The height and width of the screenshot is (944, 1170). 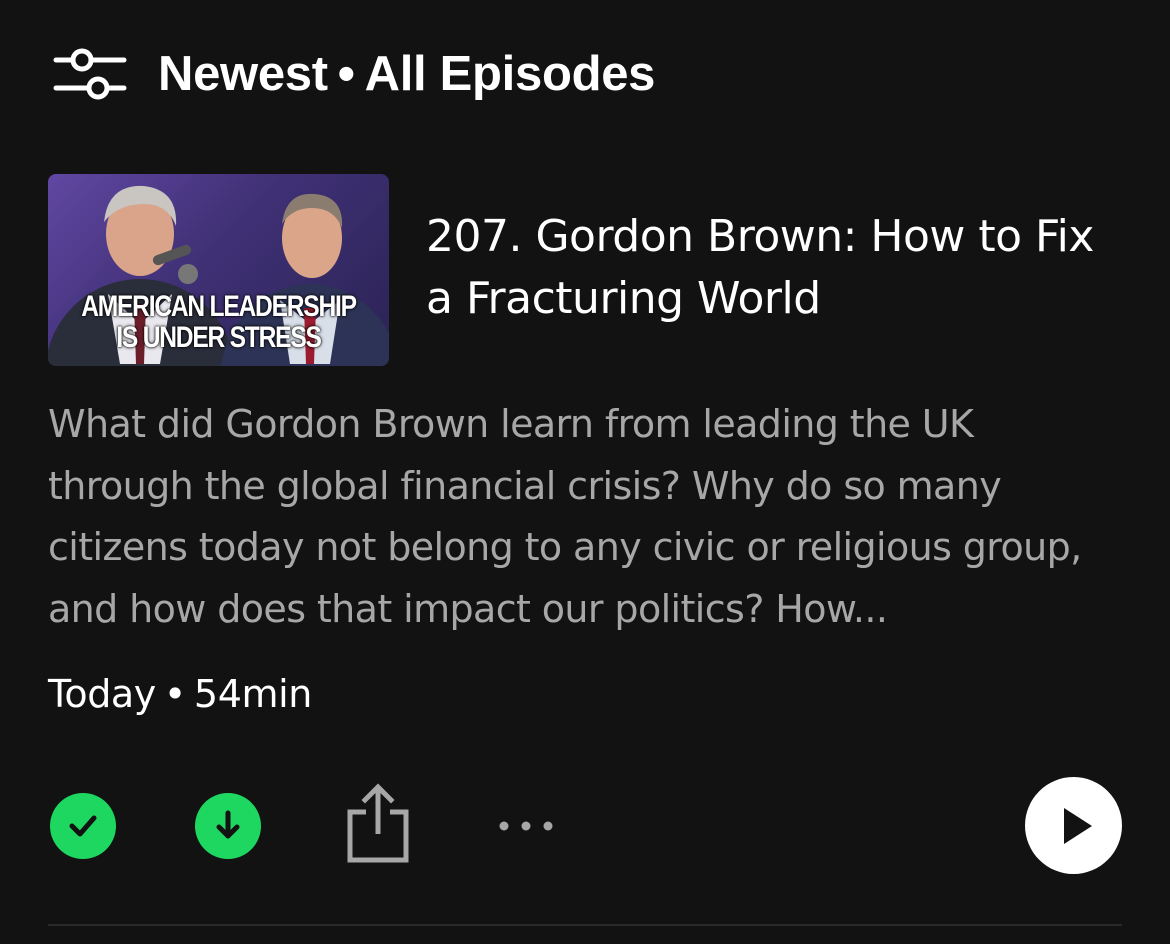 I want to click on filter-sliders-icon, so click(x=90, y=74).